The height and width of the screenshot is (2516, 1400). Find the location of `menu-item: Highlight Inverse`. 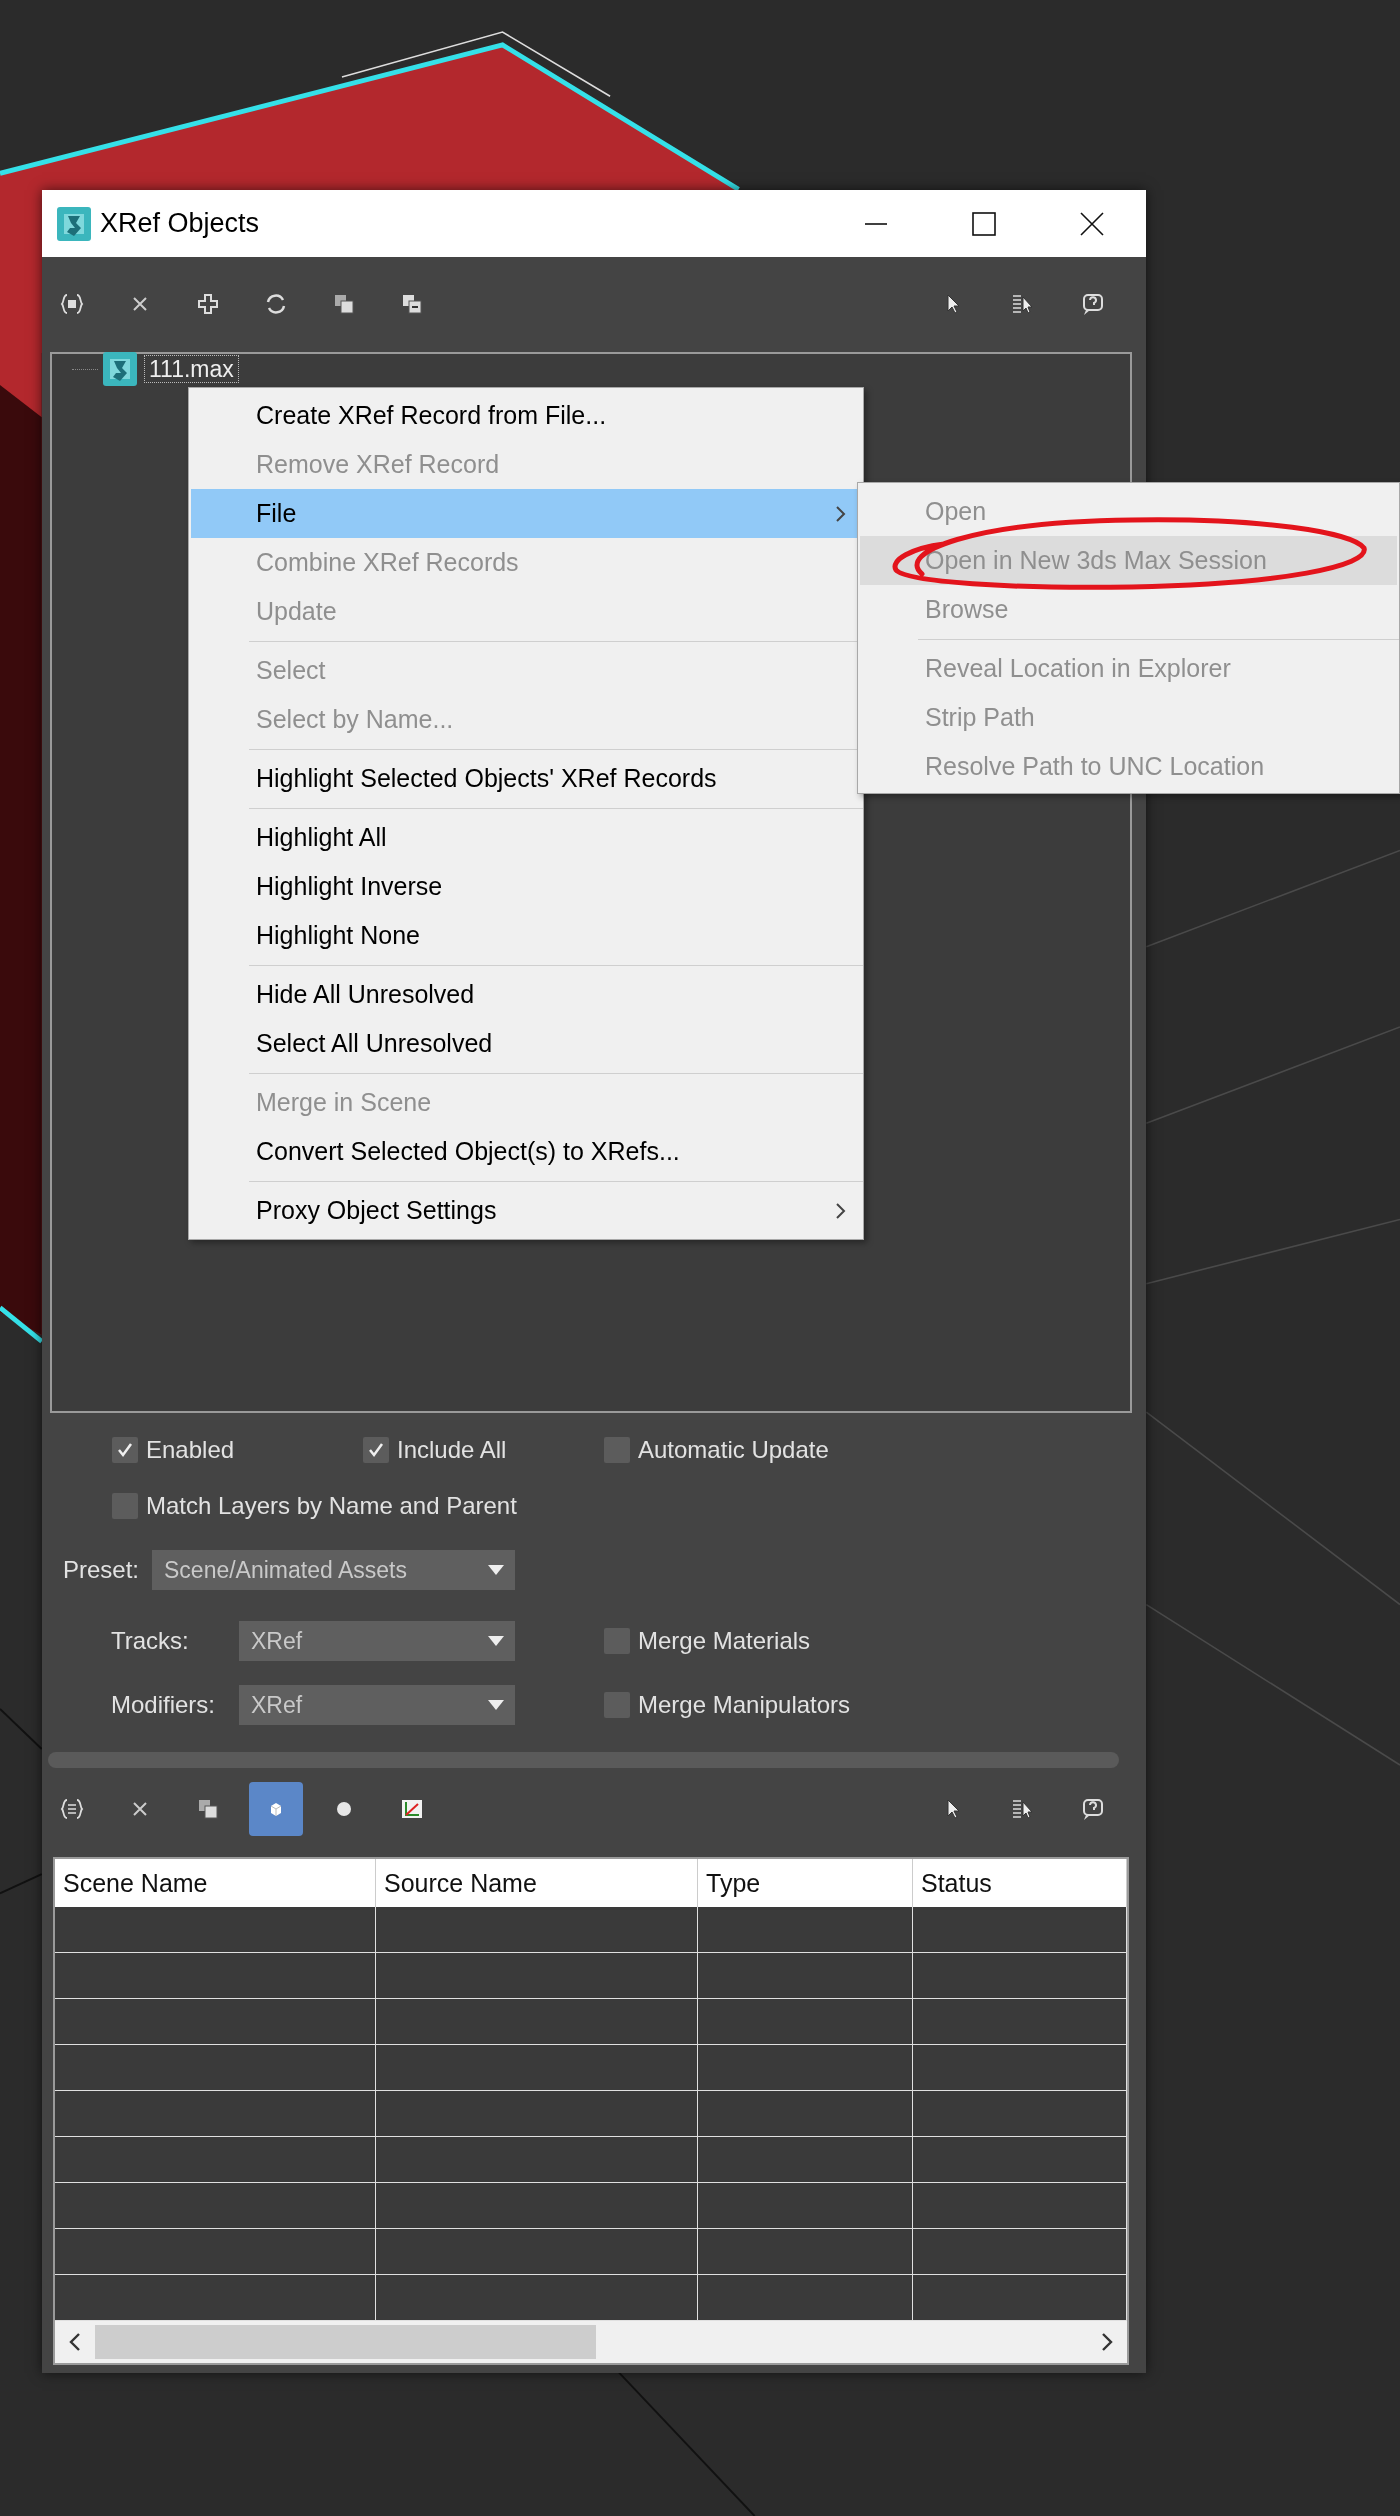

menu-item: Highlight Inverse is located at coordinates (526, 886).